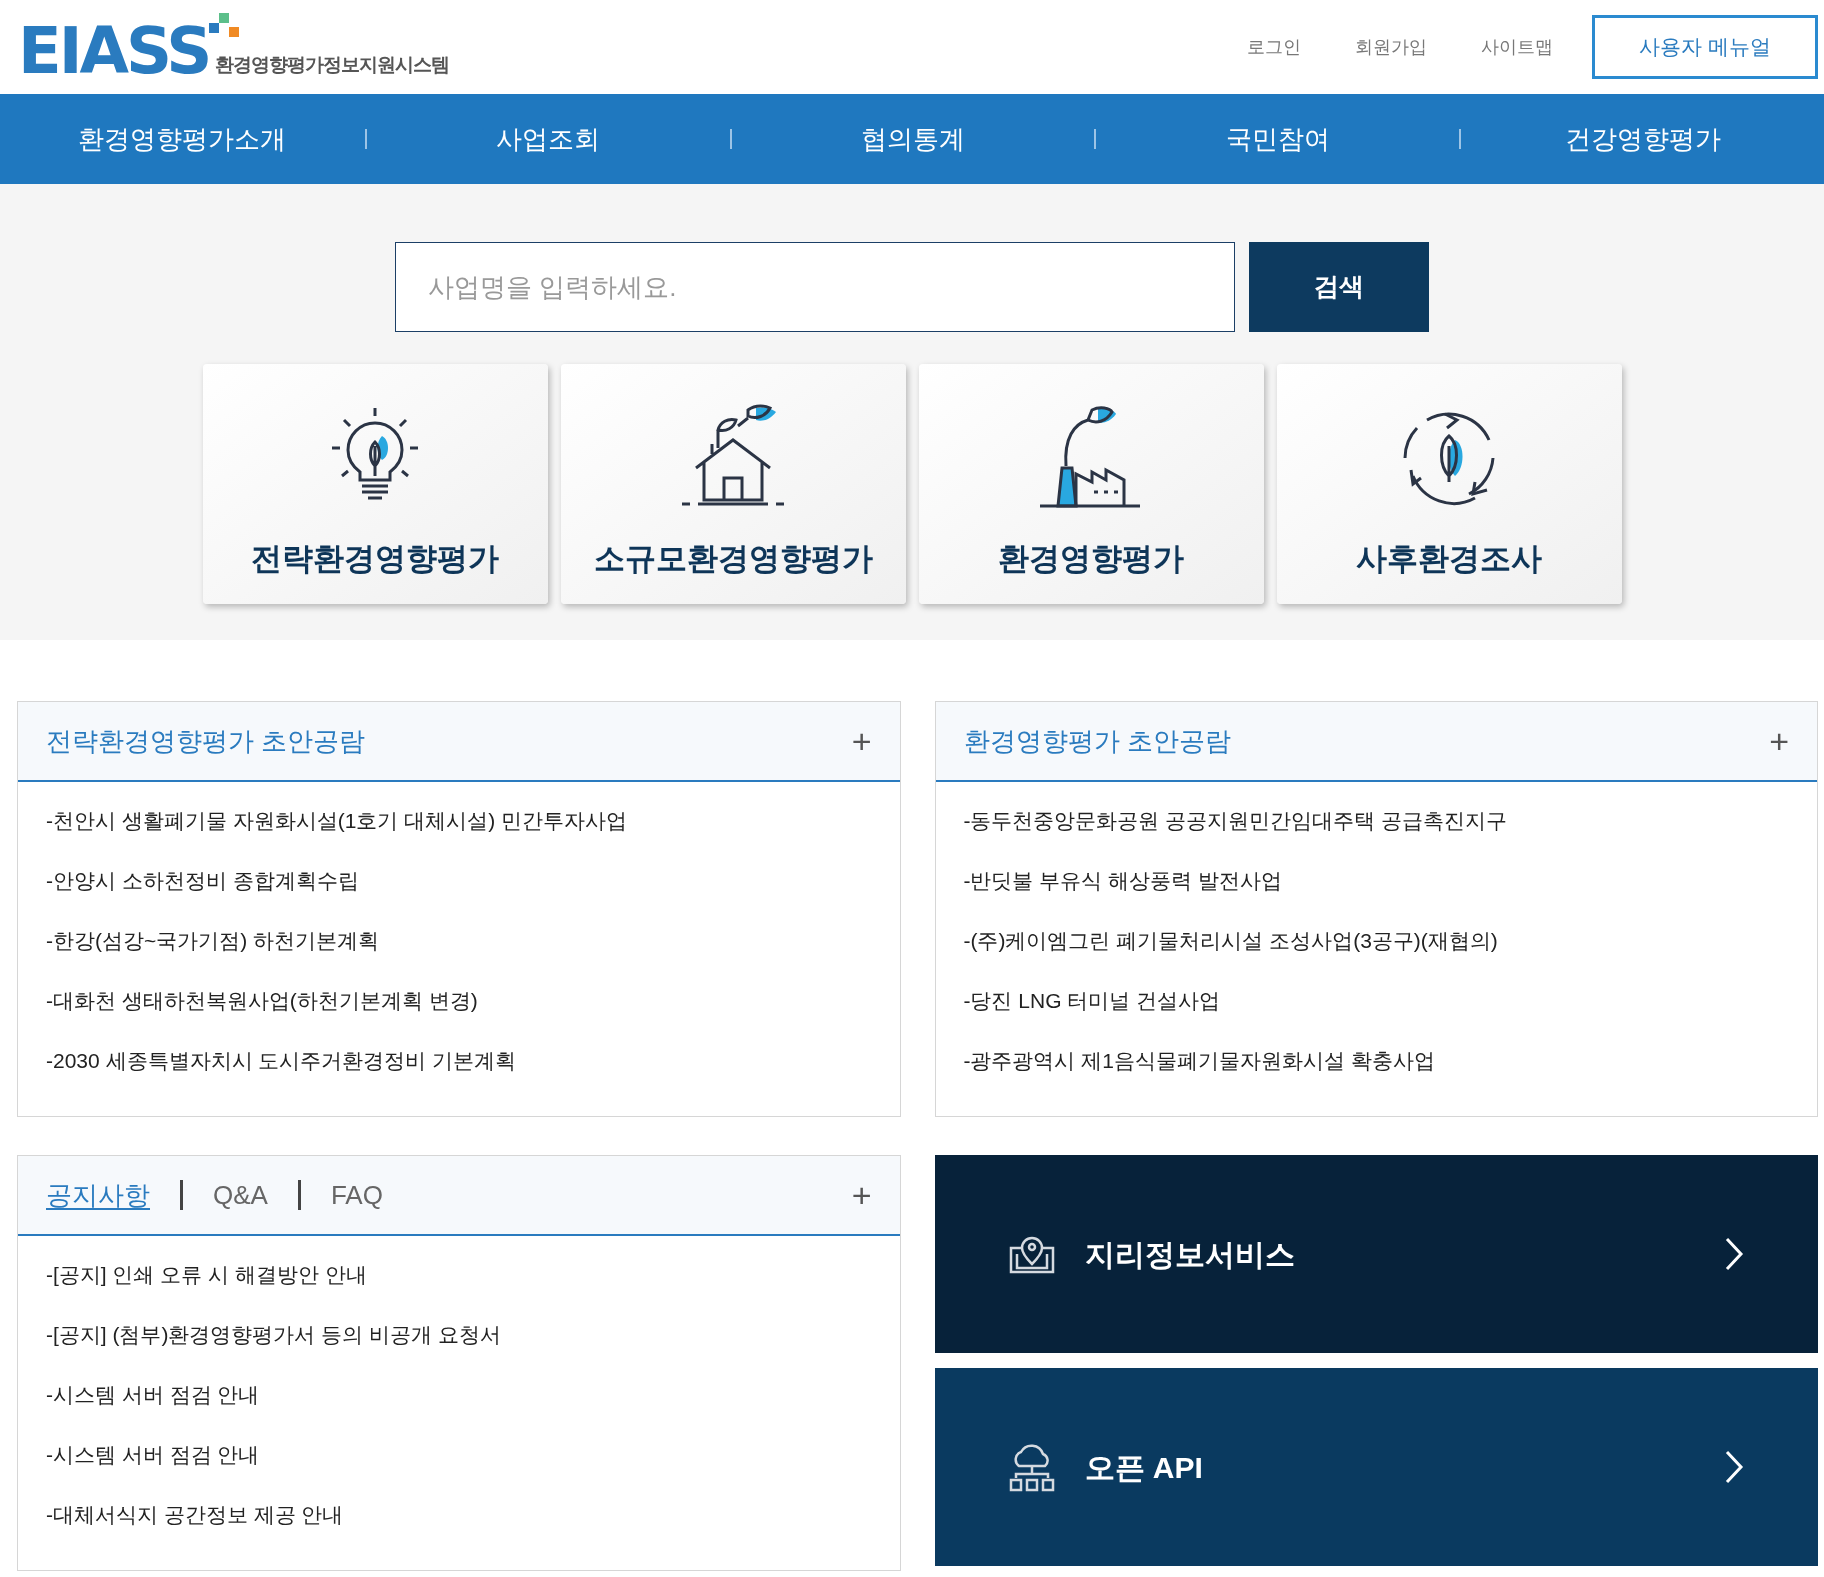  I want to click on list-link: -한강(섬강~국가기점) 하천기본계획, so click(459, 941).